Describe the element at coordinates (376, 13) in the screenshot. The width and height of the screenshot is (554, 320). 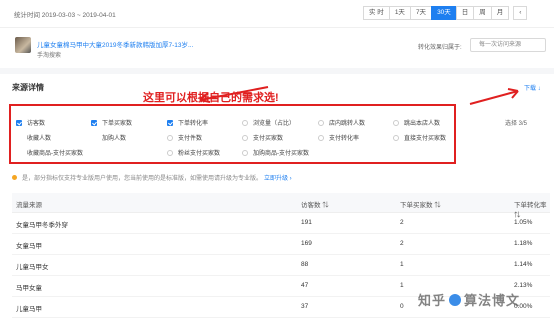
I see `tab-realtime: 实 时` at that location.